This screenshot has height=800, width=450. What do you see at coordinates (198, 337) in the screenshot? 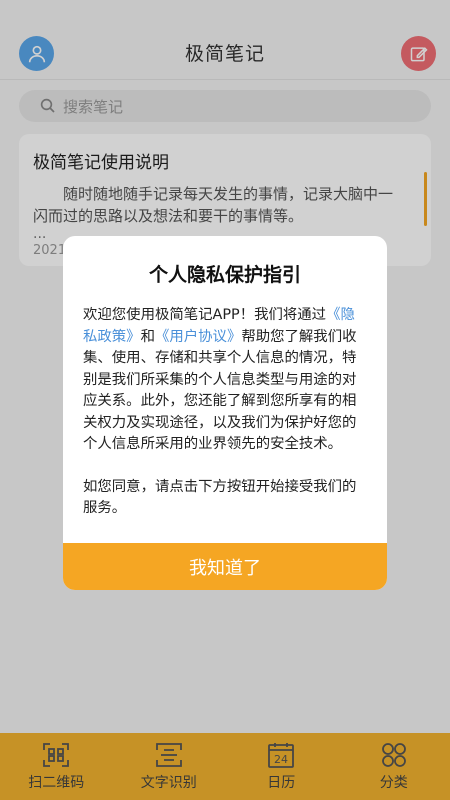
I see `user-agreement-link: 《用户协议》` at bounding box center [198, 337].